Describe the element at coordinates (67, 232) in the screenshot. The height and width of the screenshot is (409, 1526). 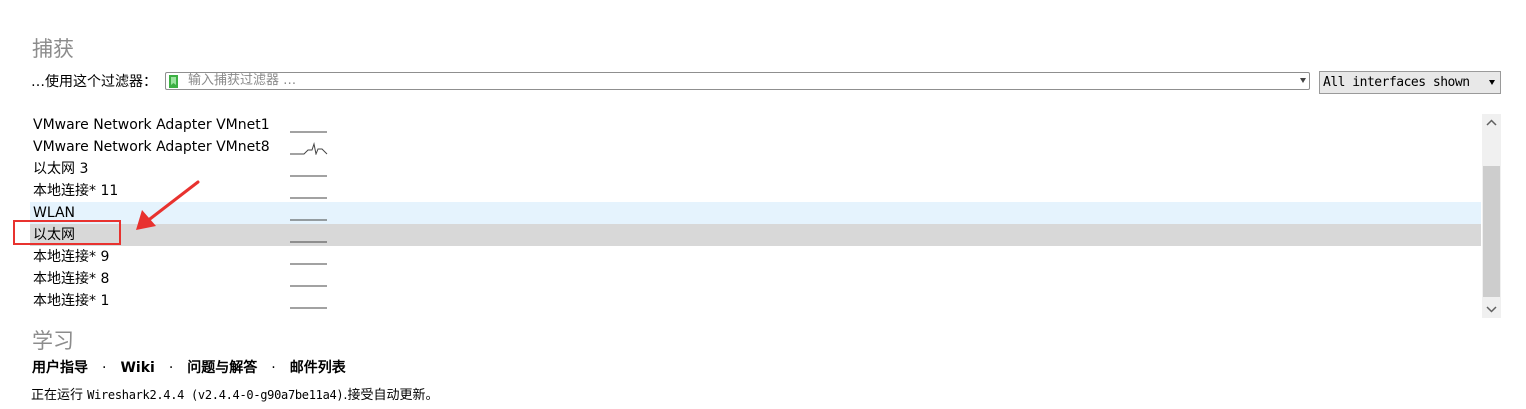
I see `annotation-highlight-box` at that location.